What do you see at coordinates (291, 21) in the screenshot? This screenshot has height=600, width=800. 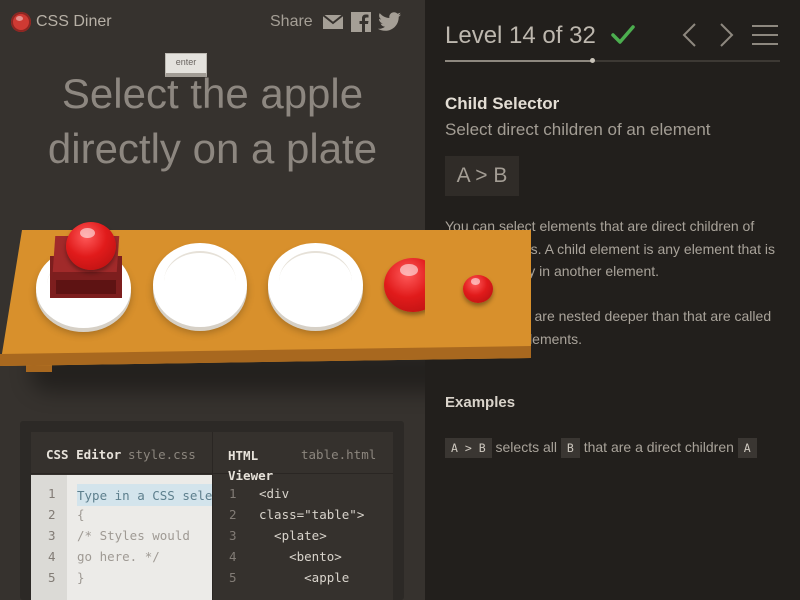 I see `share-label: Share` at bounding box center [291, 21].